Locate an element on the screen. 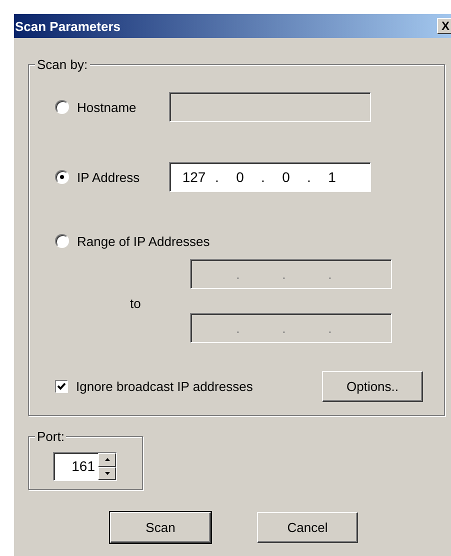 The image size is (451, 556). port-spinner: 161 is located at coordinates (85, 466).